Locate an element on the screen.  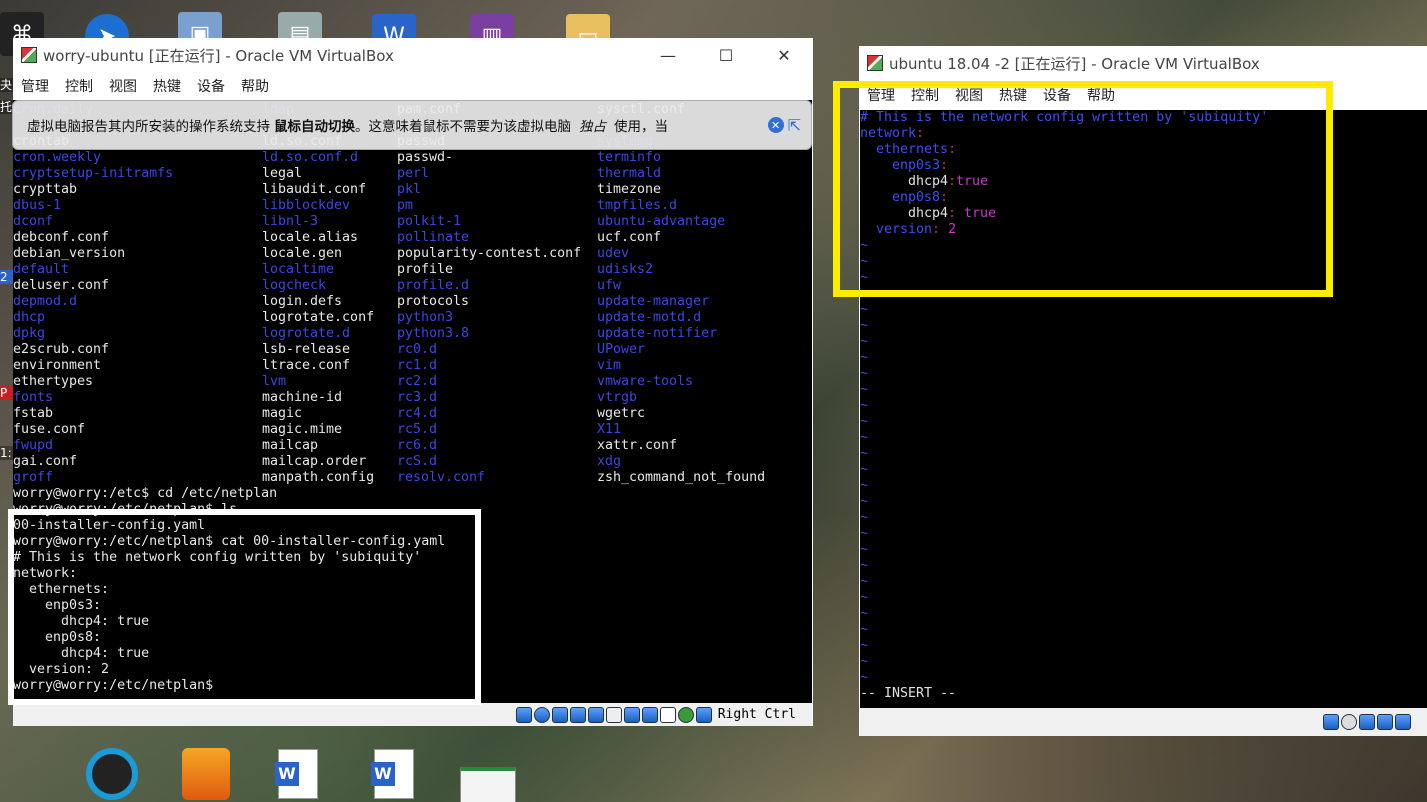
ls-entry: python3.8 is located at coordinates (433, 333).